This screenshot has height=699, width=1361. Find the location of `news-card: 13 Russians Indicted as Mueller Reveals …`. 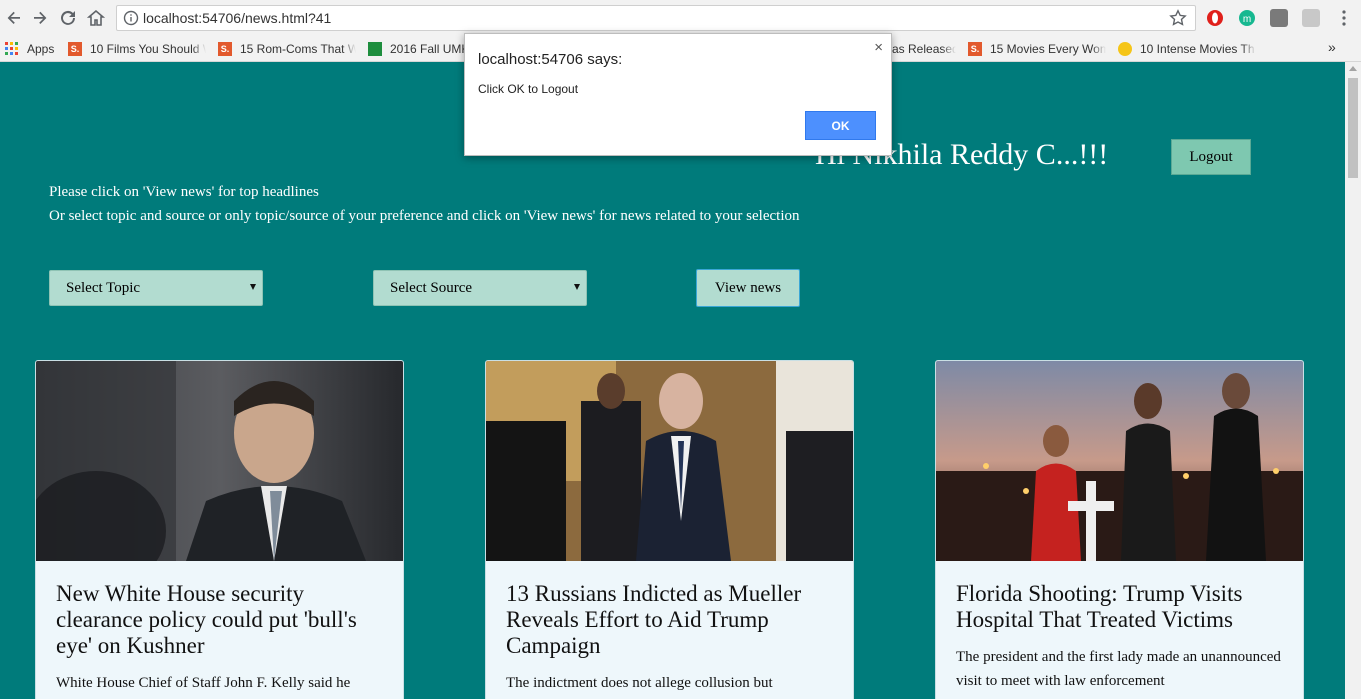

news-card: 13 Russians Indicted as Mueller Reveals … is located at coordinates (669, 529).